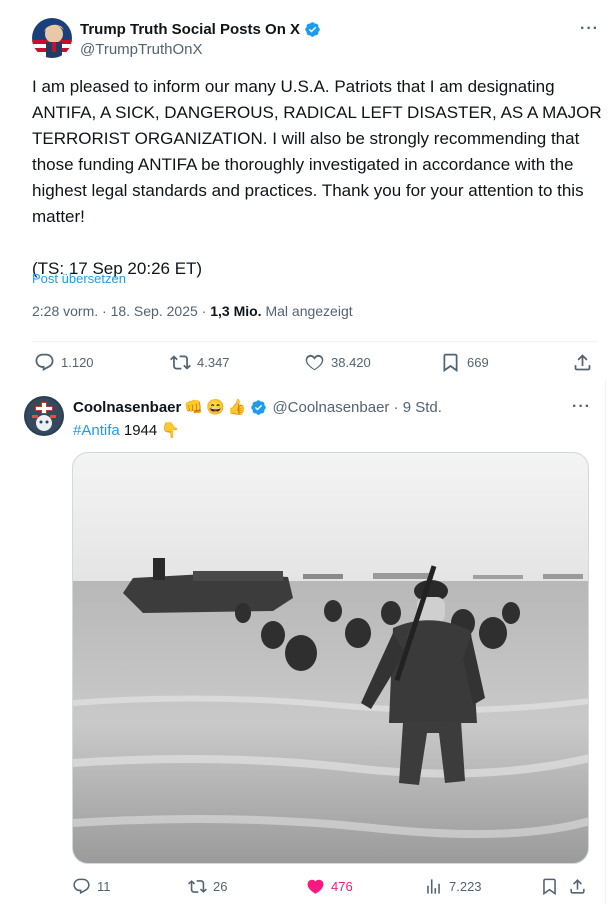 The height and width of the screenshot is (904, 614). What do you see at coordinates (464, 362) in the screenshot?
I see `bookmark-button: 669` at bounding box center [464, 362].